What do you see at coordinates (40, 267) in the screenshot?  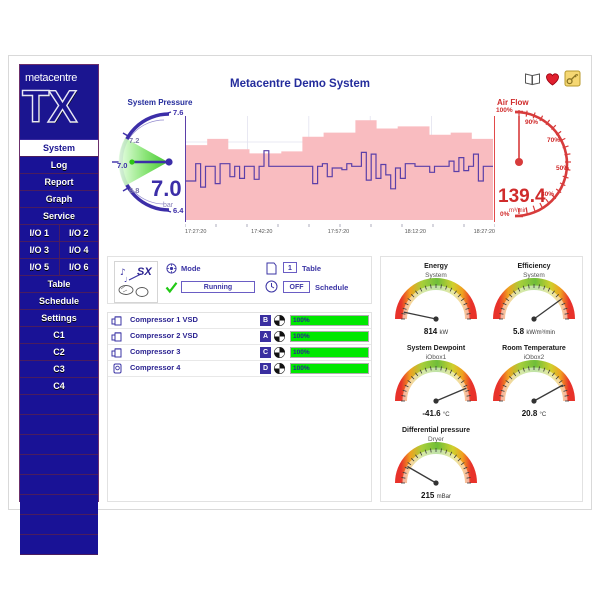 I see `sidebar-item-i-o-5: I/O 5` at bounding box center [40, 267].